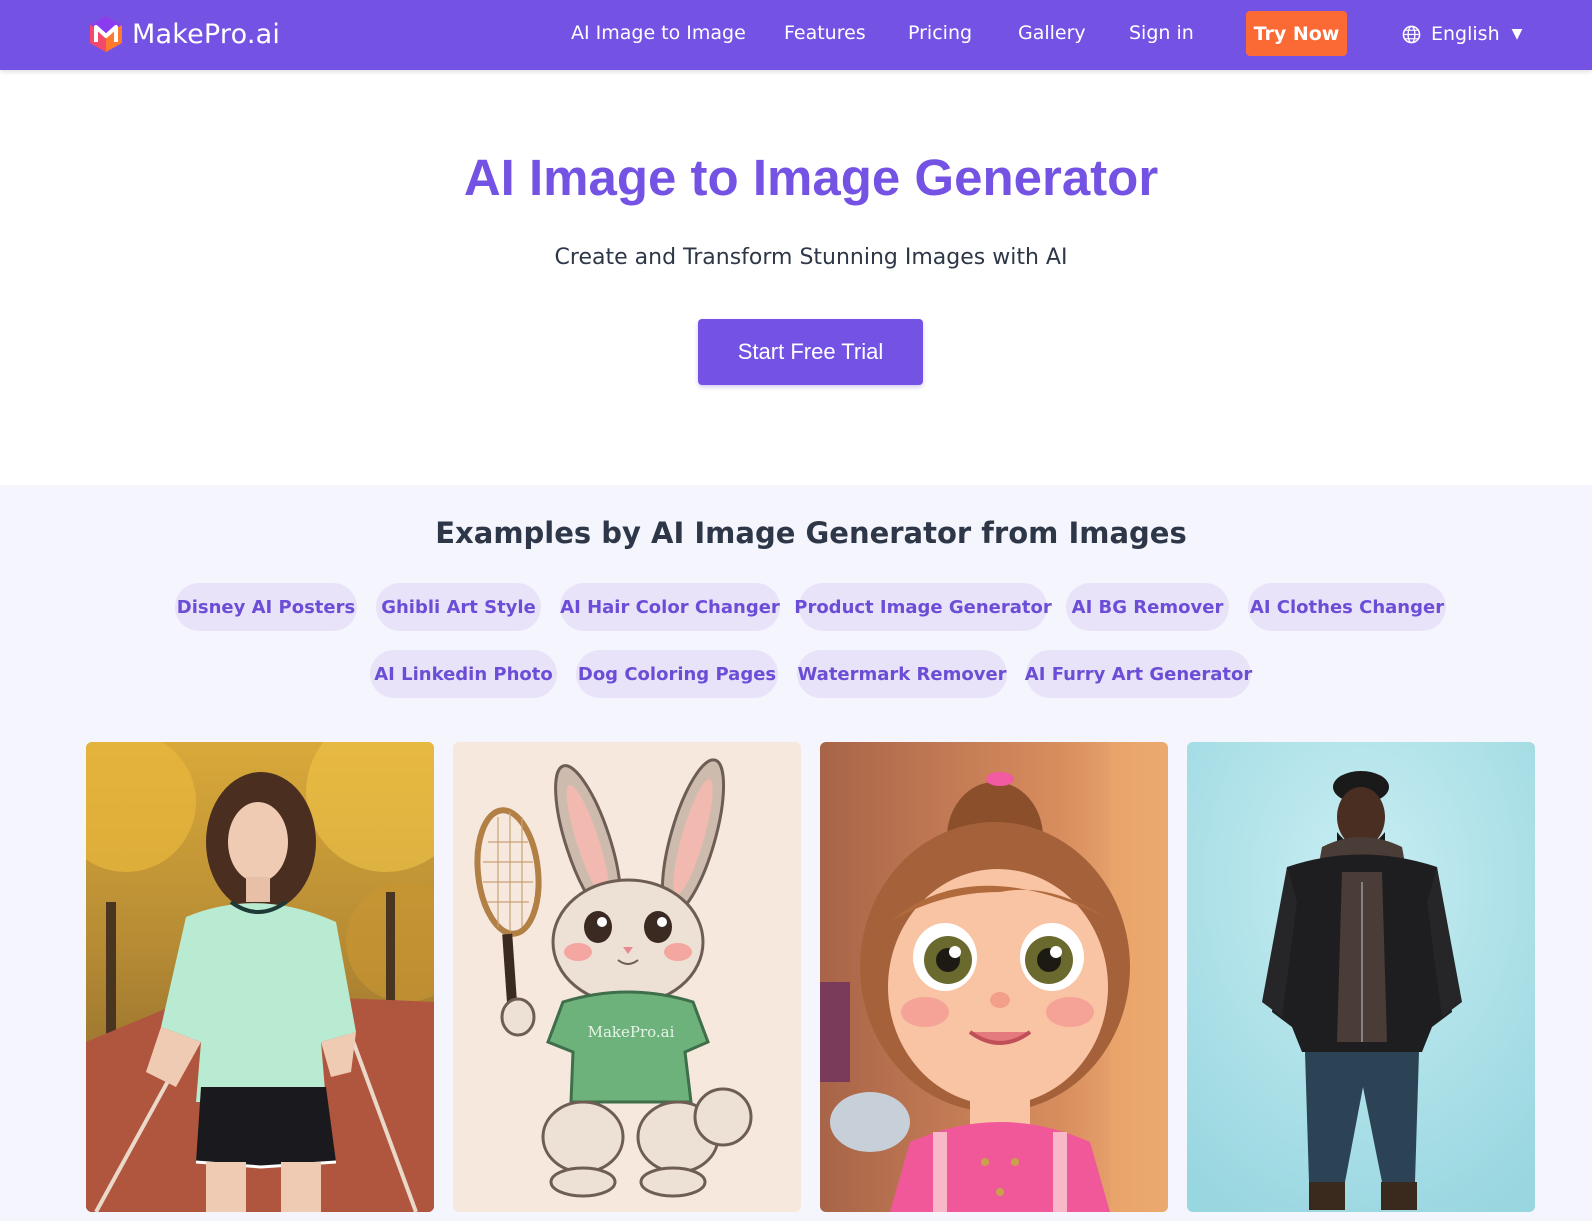 Image resolution: width=1592 pixels, height=1221 pixels. What do you see at coordinates (1052, 33) in the screenshot?
I see `nav-link-gallery: Gallery` at bounding box center [1052, 33].